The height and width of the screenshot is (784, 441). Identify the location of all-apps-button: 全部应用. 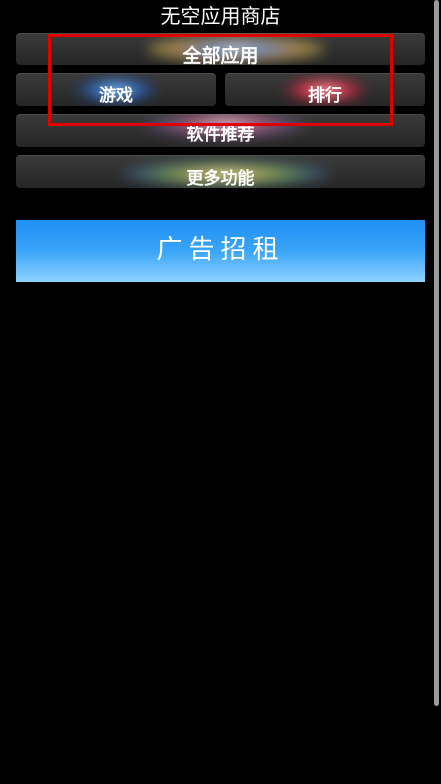
(220, 49).